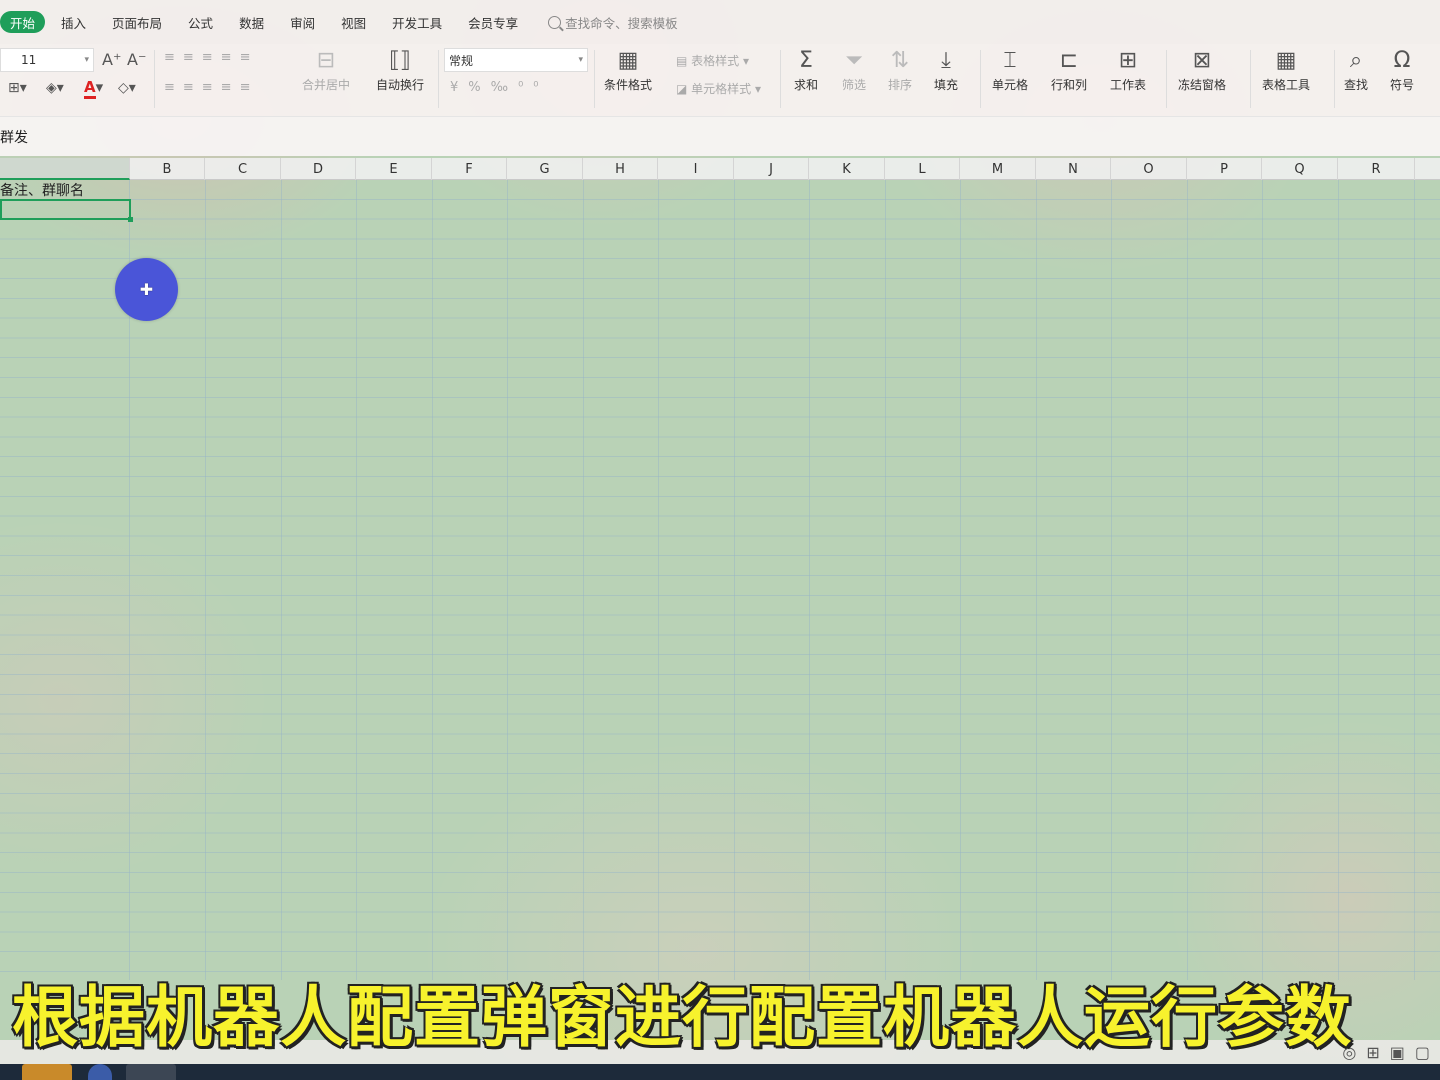  Describe the element at coordinates (613, 22) in the screenshot. I see `command-search: 查找命令、搜索模板` at that location.